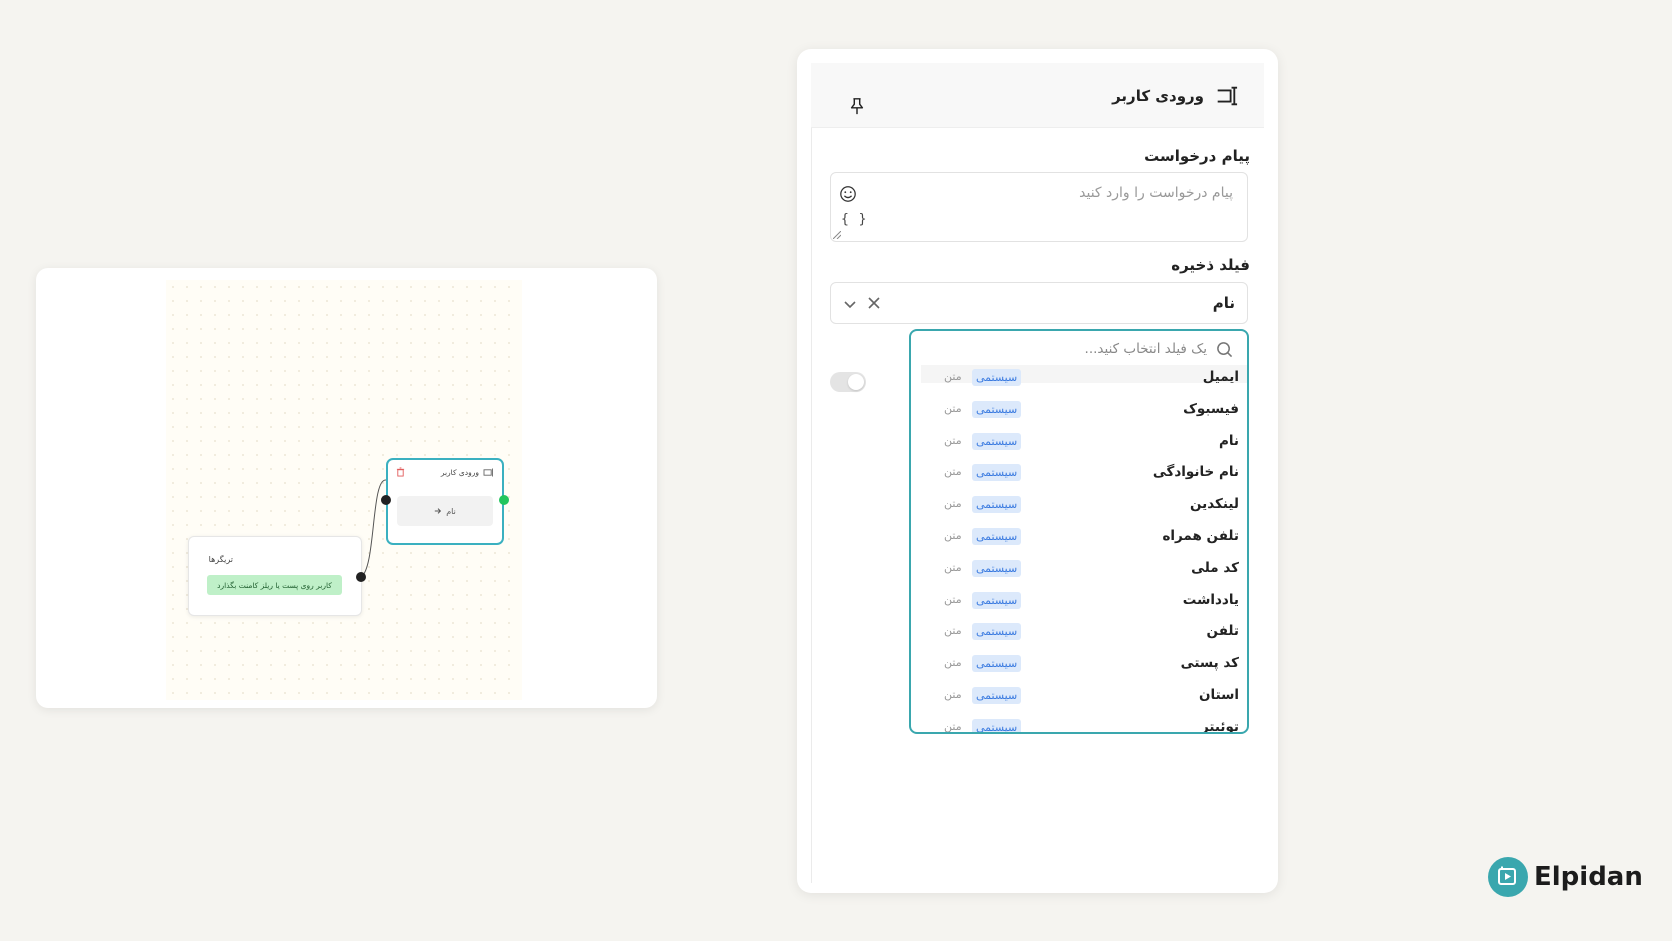 Image resolution: width=1672 pixels, height=941 pixels. Describe the element at coordinates (854, 219) in the screenshot. I see `braces-icon: { }` at that location.